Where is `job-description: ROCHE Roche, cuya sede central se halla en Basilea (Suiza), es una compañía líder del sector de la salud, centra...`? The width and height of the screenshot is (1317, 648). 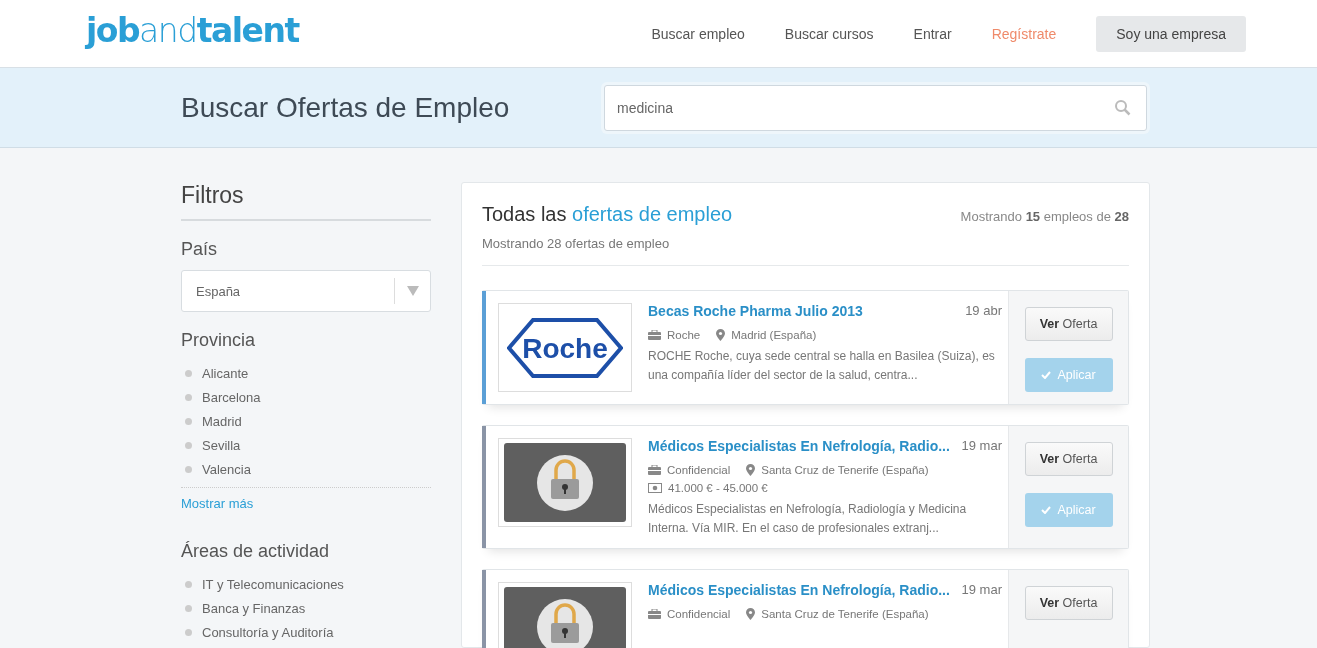
job-description: ROCHE Roche, cuya sede central se halla en Basilea (Suiza), es una compañía líder del sector de la salud, centra... is located at coordinates (822, 366).